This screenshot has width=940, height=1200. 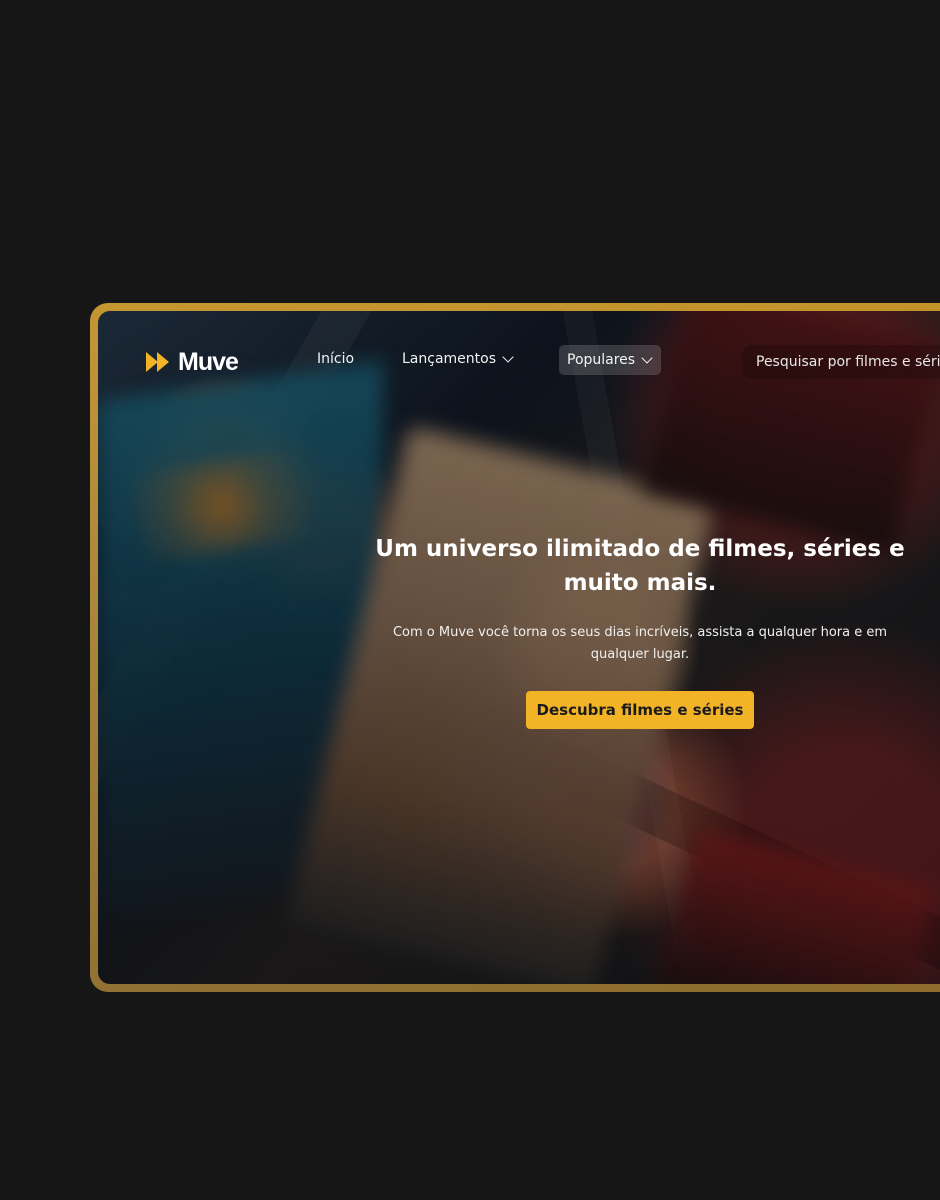 What do you see at coordinates (449, 359) in the screenshot?
I see `nav-item-label: Lançamentos` at bounding box center [449, 359].